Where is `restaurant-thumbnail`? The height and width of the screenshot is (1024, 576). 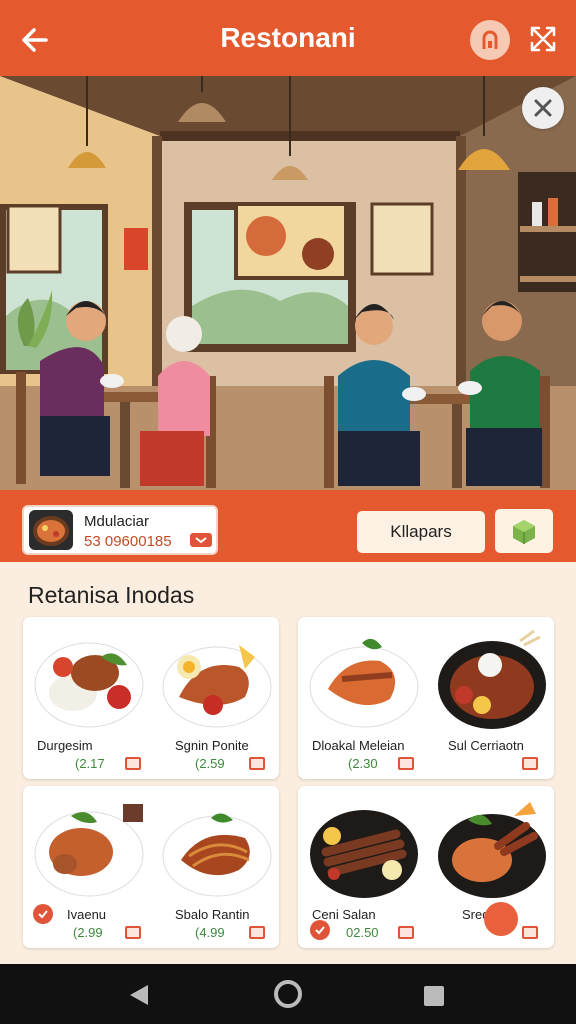 restaurant-thumbnail is located at coordinates (51, 530).